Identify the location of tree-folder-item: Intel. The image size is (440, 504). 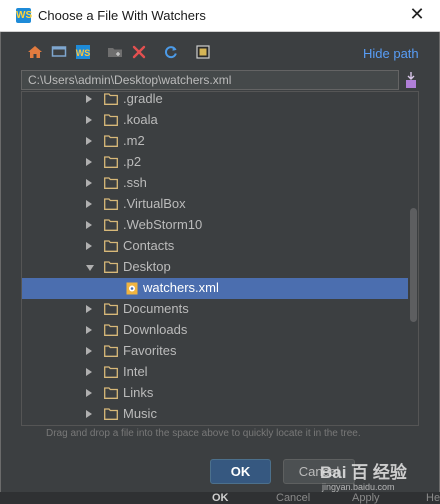
(215, 372).